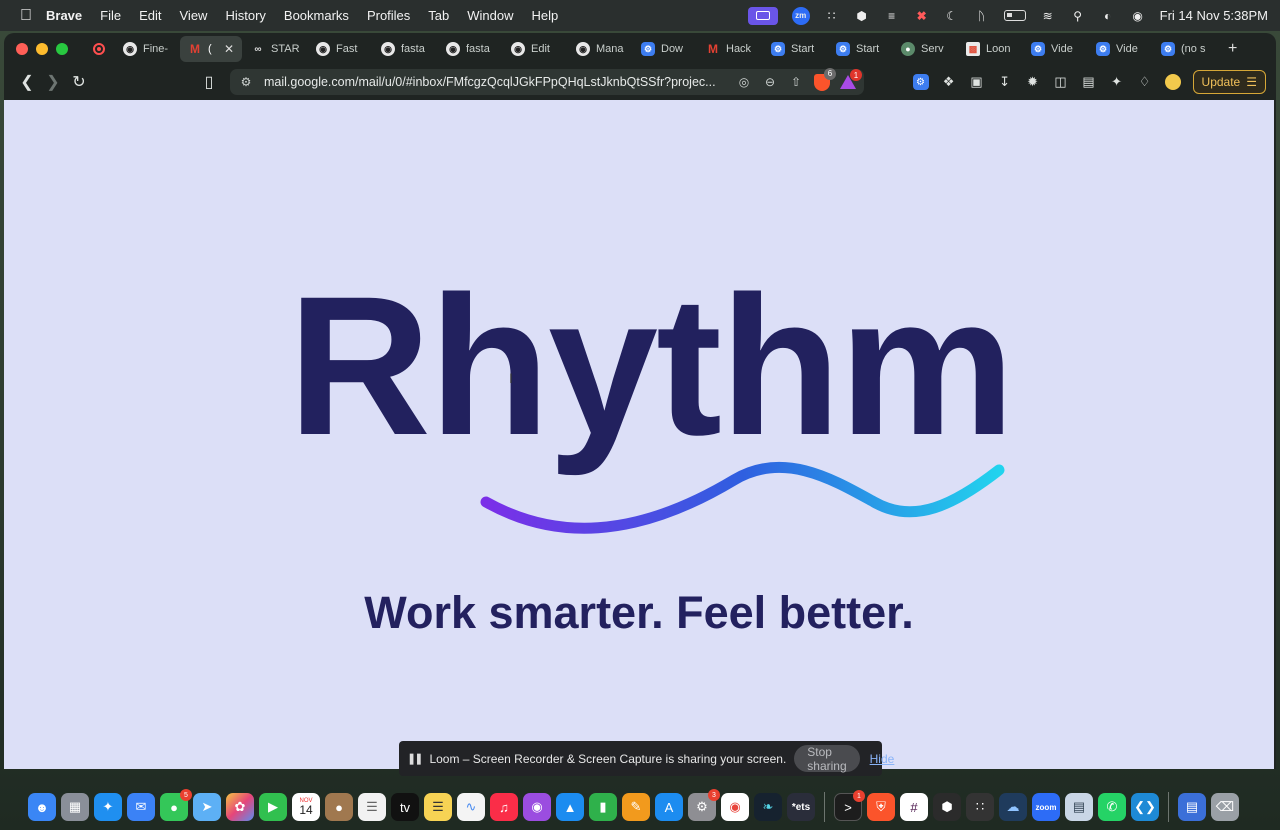 The height and width of the screenshot is (830, 1280). What do you see at coordinates (490, 15) in the screenshot?
I see `menu-window: Window` at bounding box center [490, 15].